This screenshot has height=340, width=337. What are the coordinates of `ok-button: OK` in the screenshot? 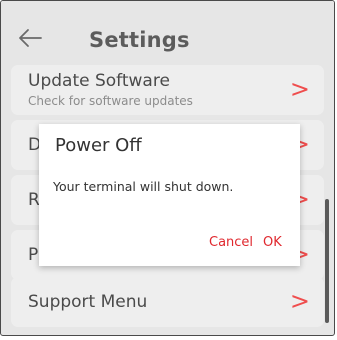 It's located at (272, 242).